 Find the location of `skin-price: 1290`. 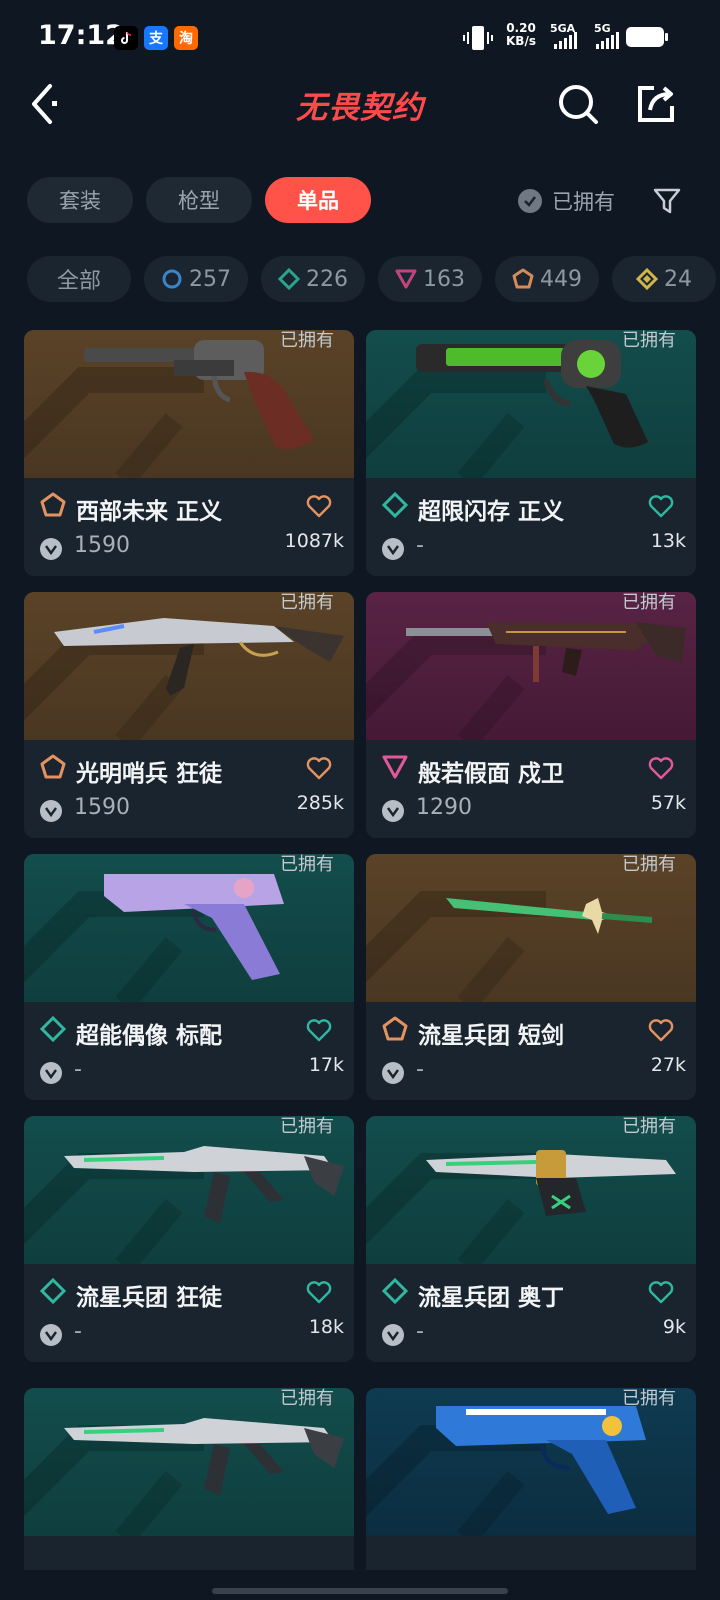

skin-price: 1290 is located at coordinates (444, 807).